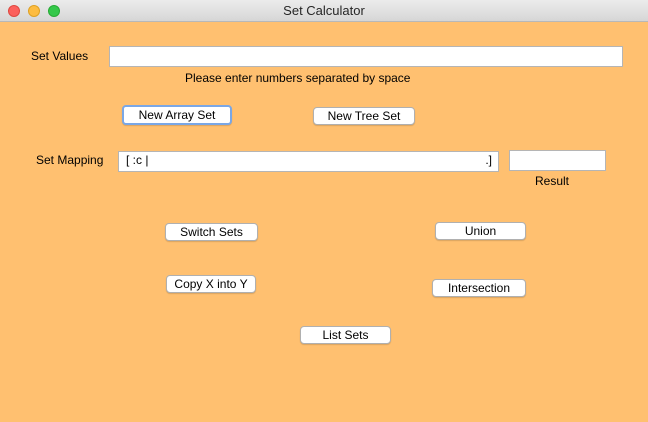 This screenshot has height=422, width=648. Describe the element at coordinates (488, 160) in the screenshot. I see `set-mapping-value-right: .]` at that location.